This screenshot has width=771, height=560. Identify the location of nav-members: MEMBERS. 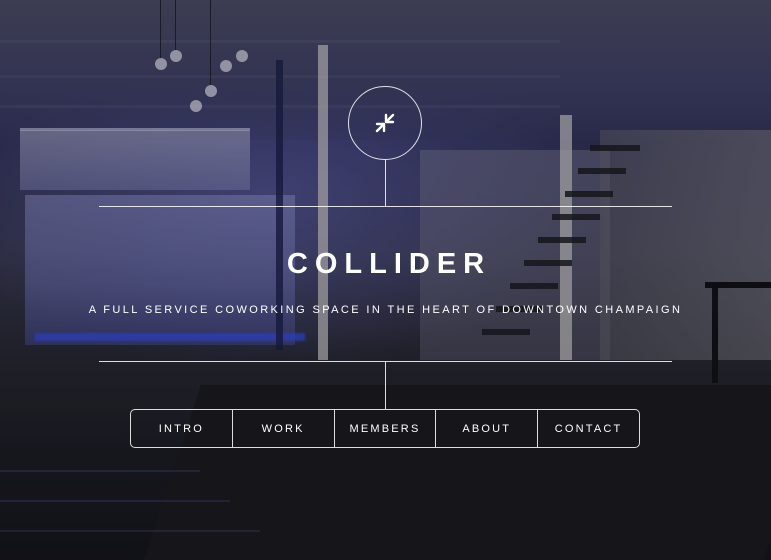
(386, 428).